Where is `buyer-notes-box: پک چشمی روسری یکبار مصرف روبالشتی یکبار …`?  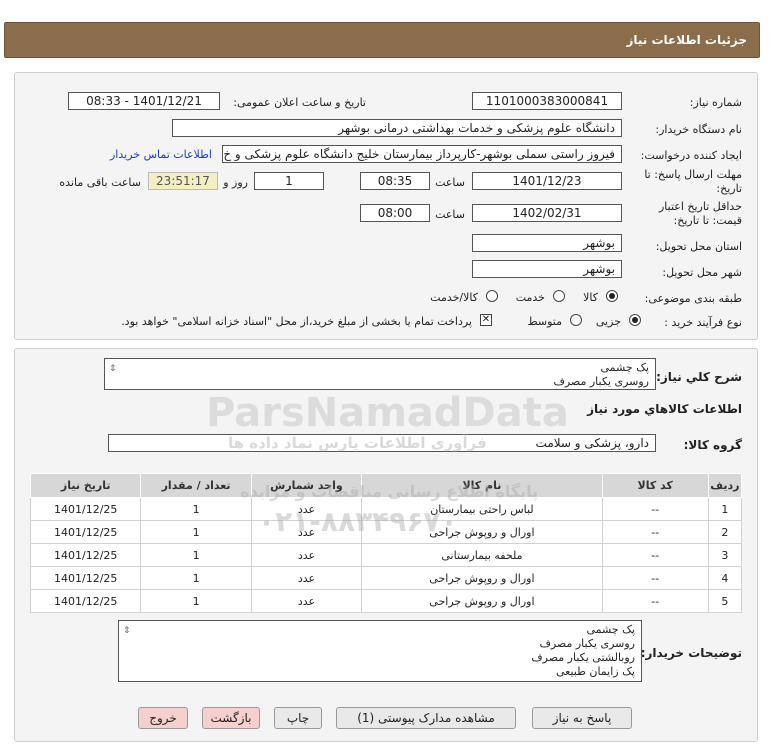 buyer-notes-box: پک چشمی روسری یکبار مصرف روبالشتی یکبار … is located at coordinates (380, 651).